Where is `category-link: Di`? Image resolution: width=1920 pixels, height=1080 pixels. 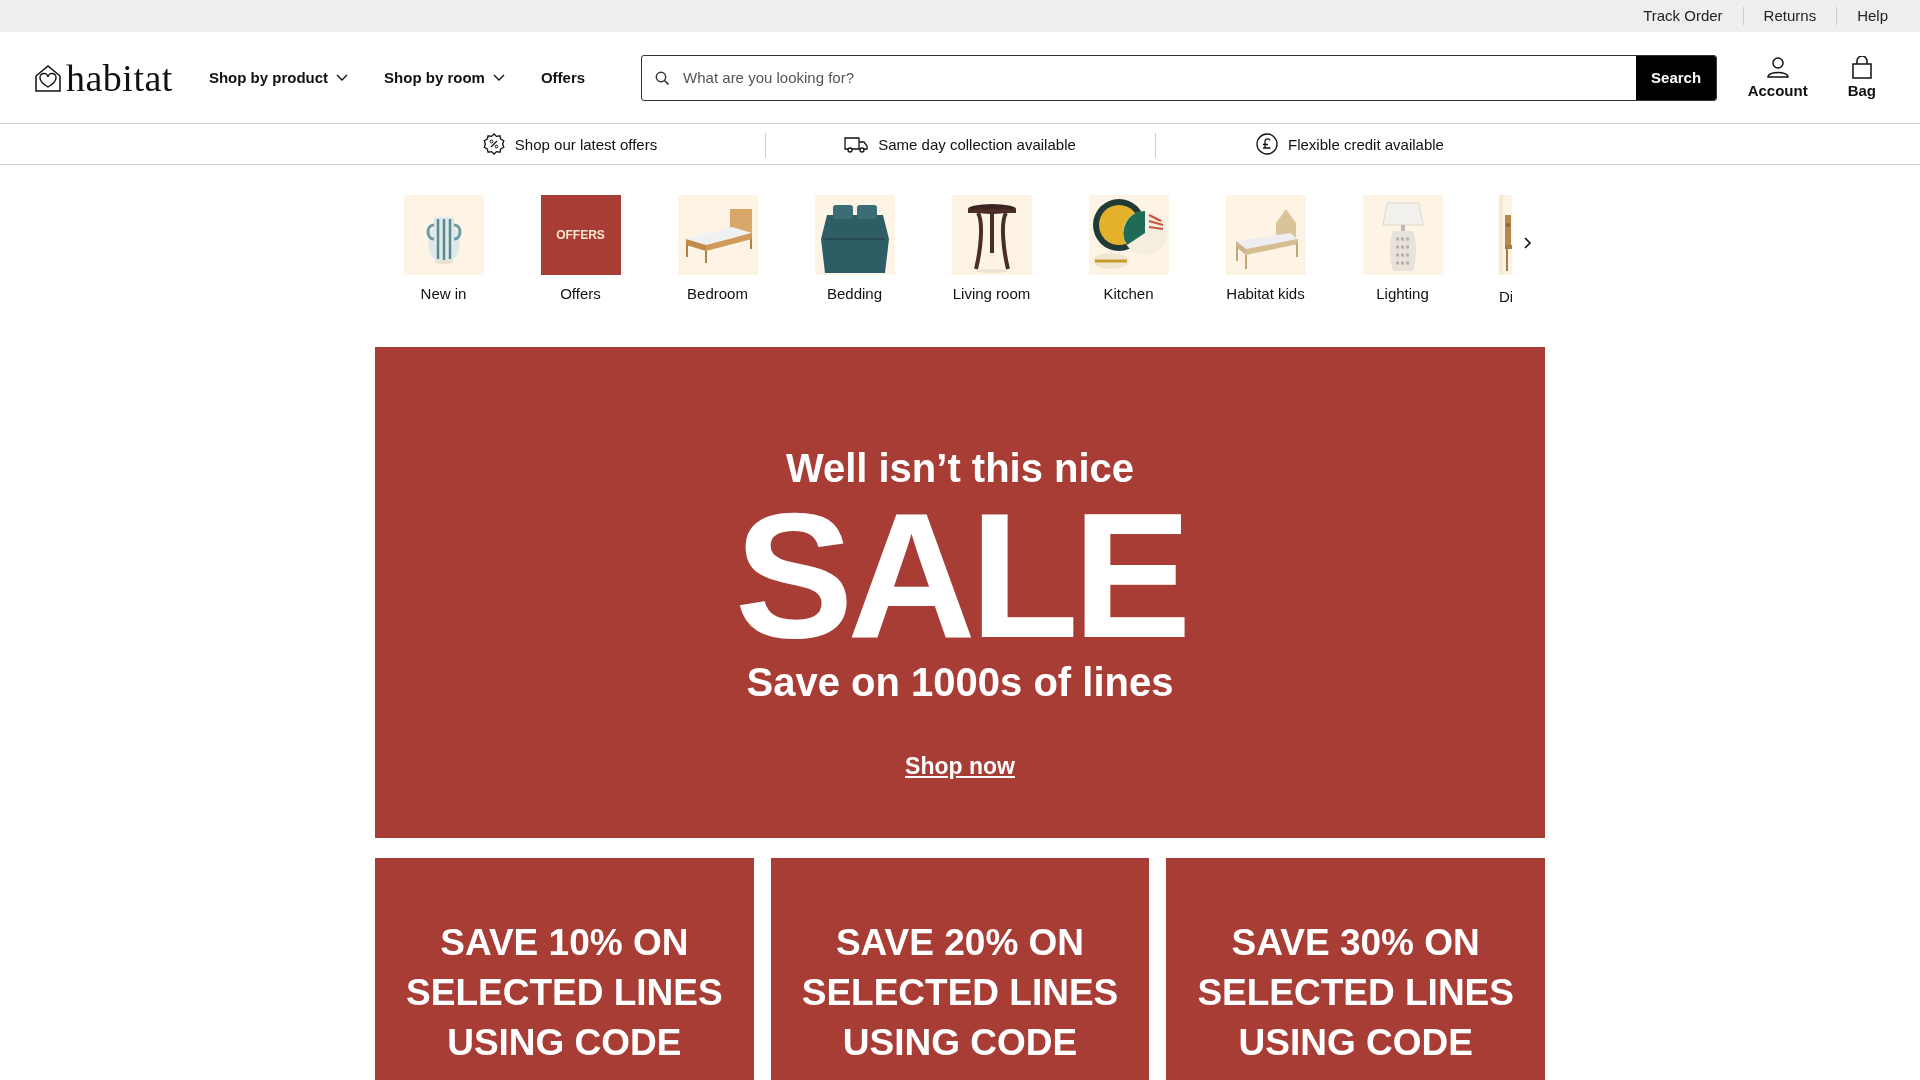
category-link: Di is located at coordinates (1505, 296).